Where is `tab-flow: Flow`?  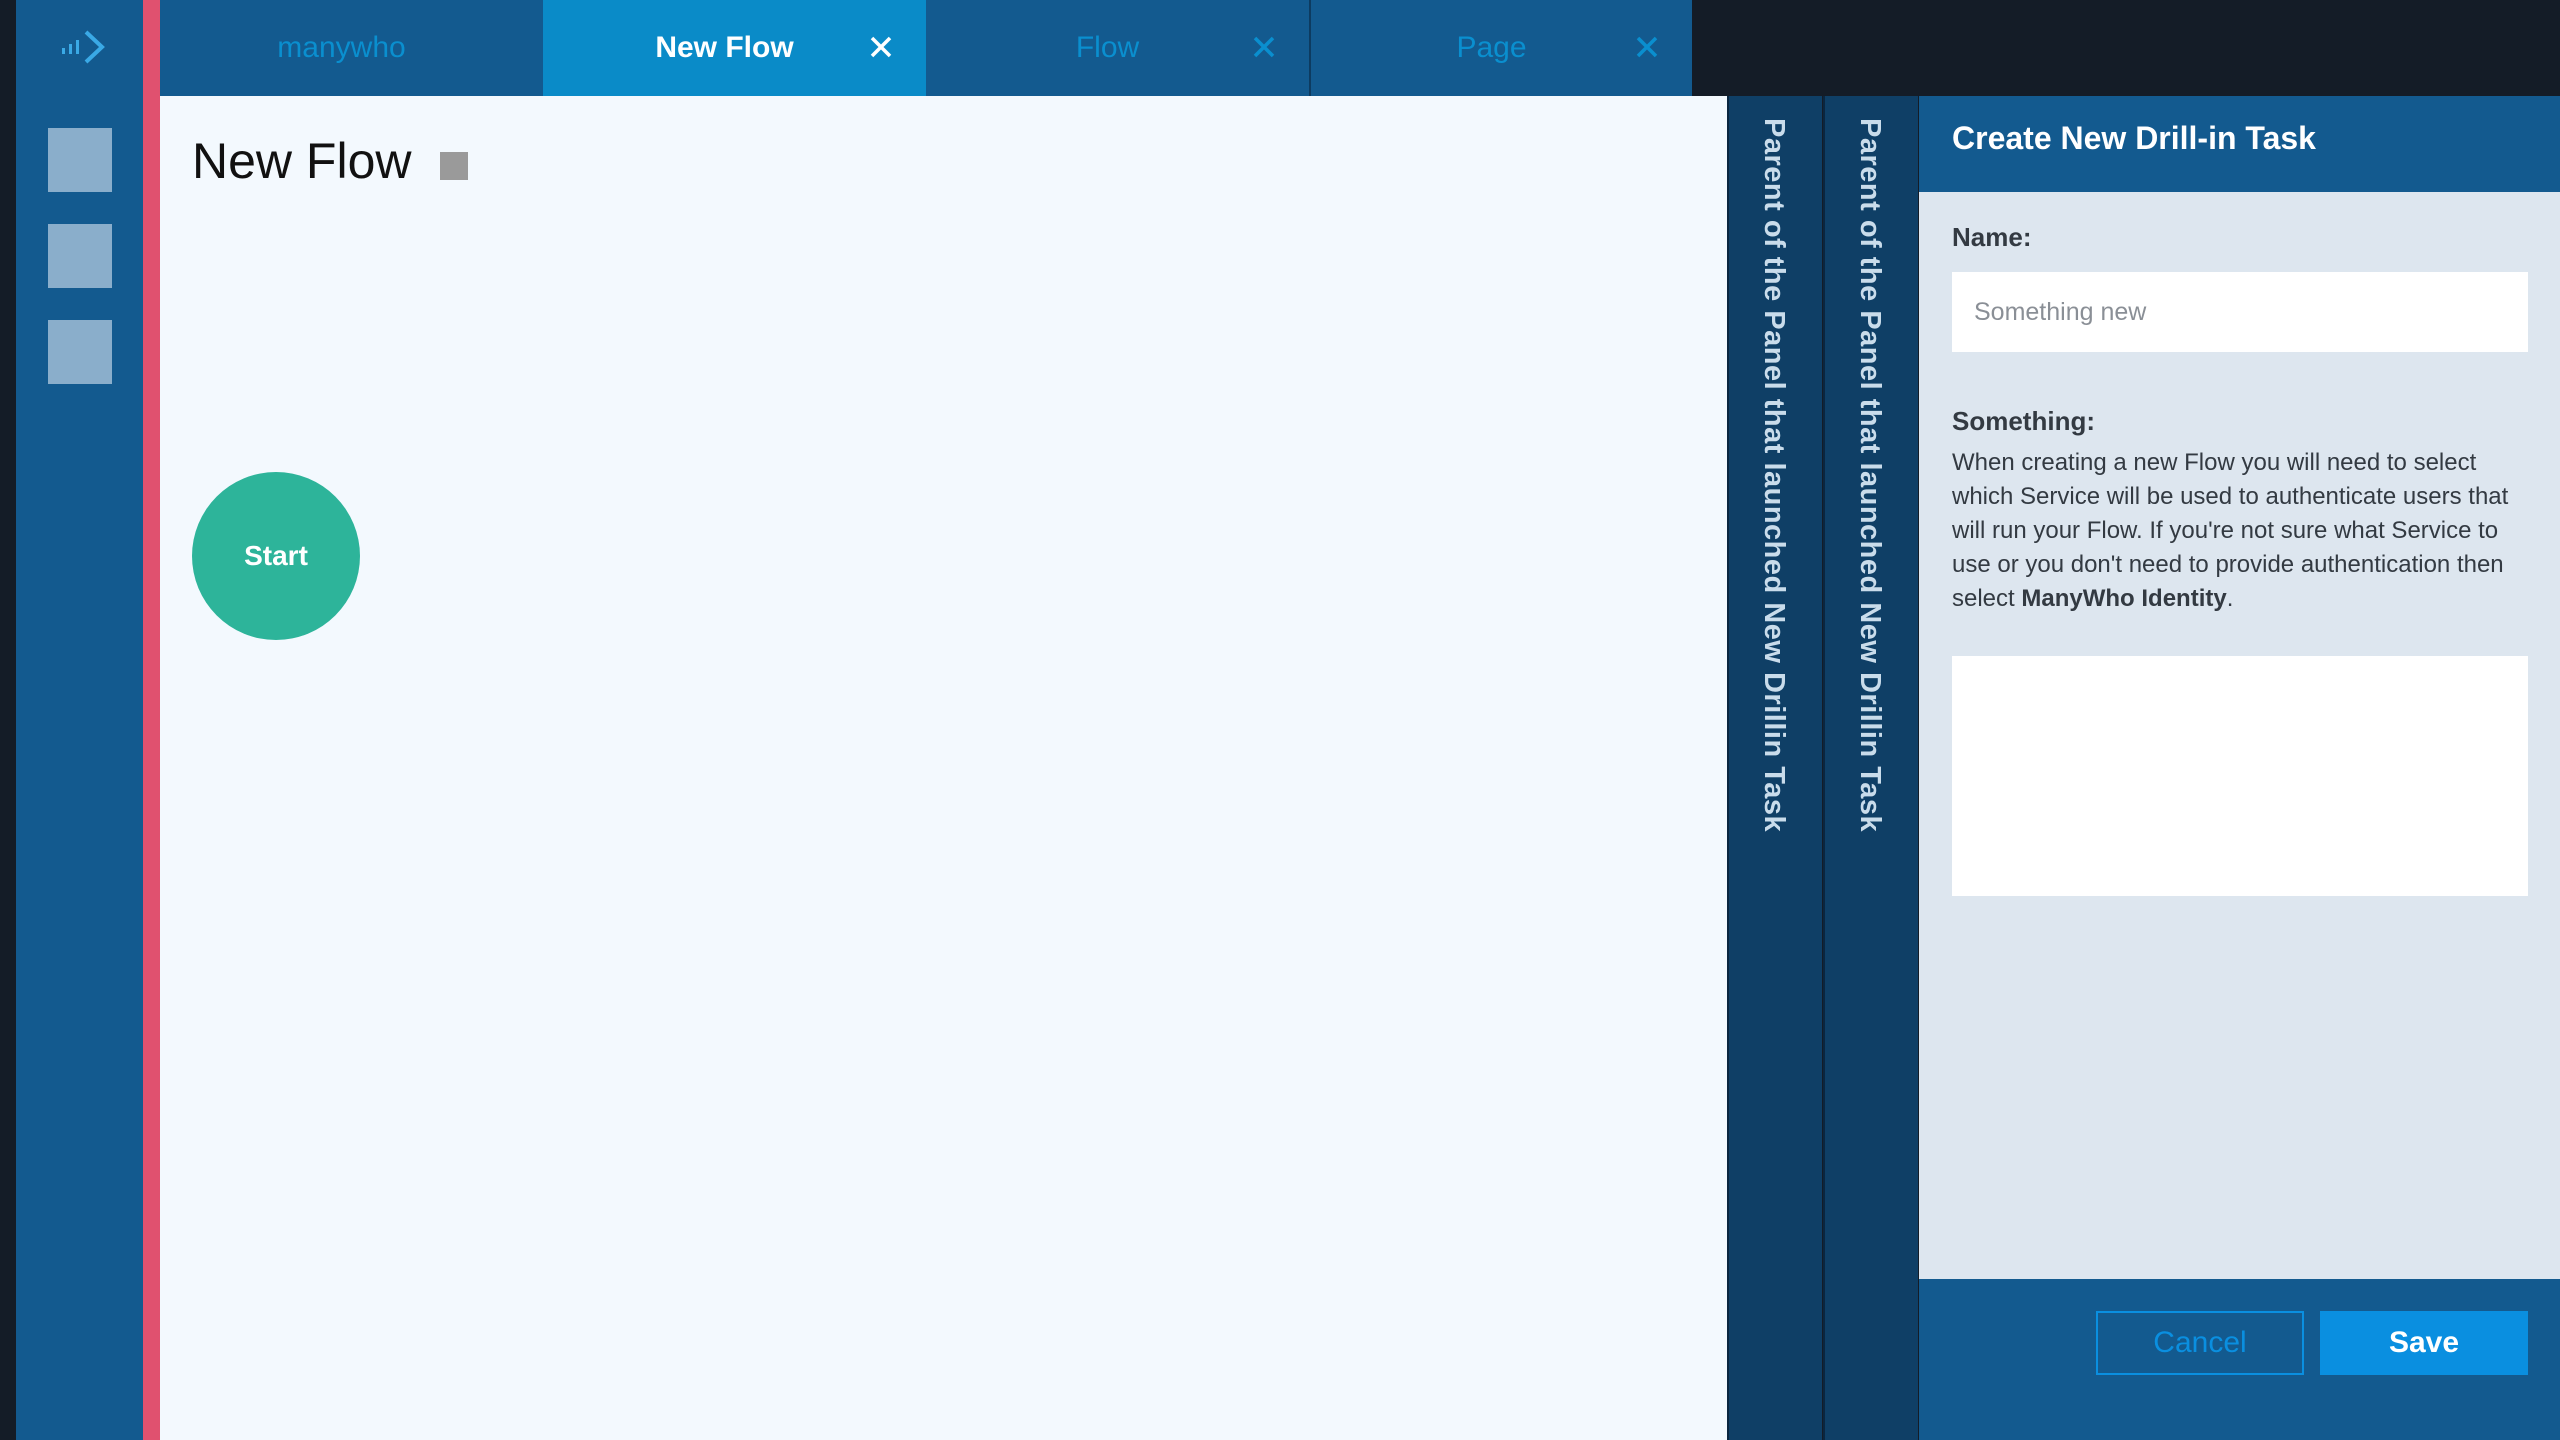
tab-flow: Flow is located at coordinates (1117, 48).